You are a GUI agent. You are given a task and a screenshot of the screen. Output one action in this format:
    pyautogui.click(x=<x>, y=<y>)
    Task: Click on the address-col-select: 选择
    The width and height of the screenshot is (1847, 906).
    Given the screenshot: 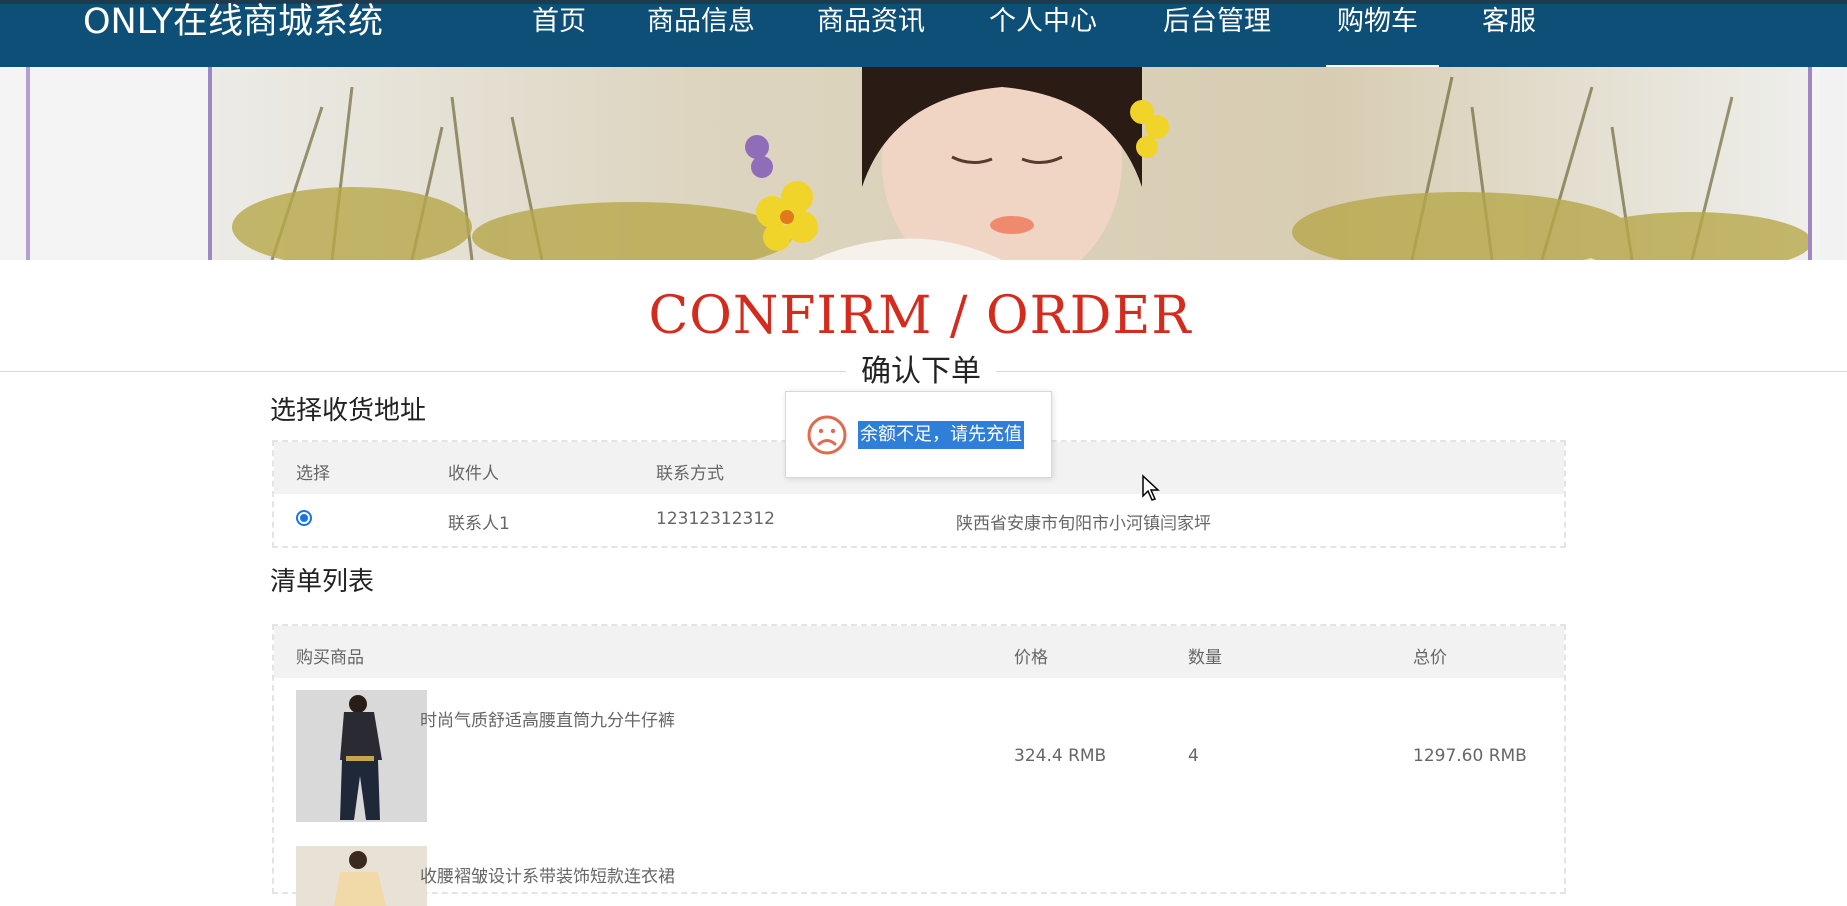 What is the action you would take?
    pyautogui.click(x=313, y=474)
    